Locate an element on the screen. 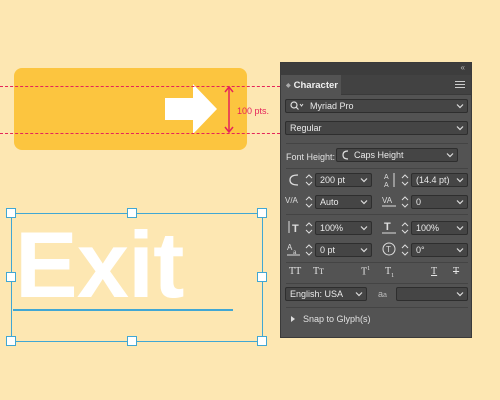 This screenshot has height=400, width=500. horizontal-scale-value: 100% is located at coordinates (428, 228).